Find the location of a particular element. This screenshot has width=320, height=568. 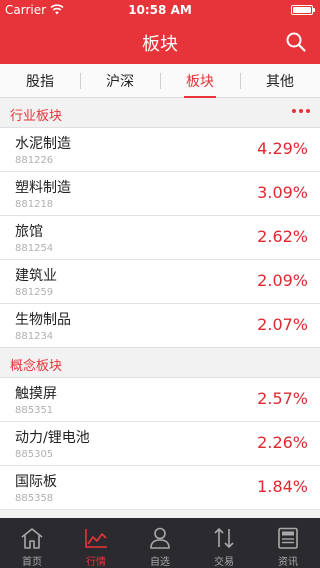

list-item: 生物制品 881234 2.07% is located at coordinates (160, 326).